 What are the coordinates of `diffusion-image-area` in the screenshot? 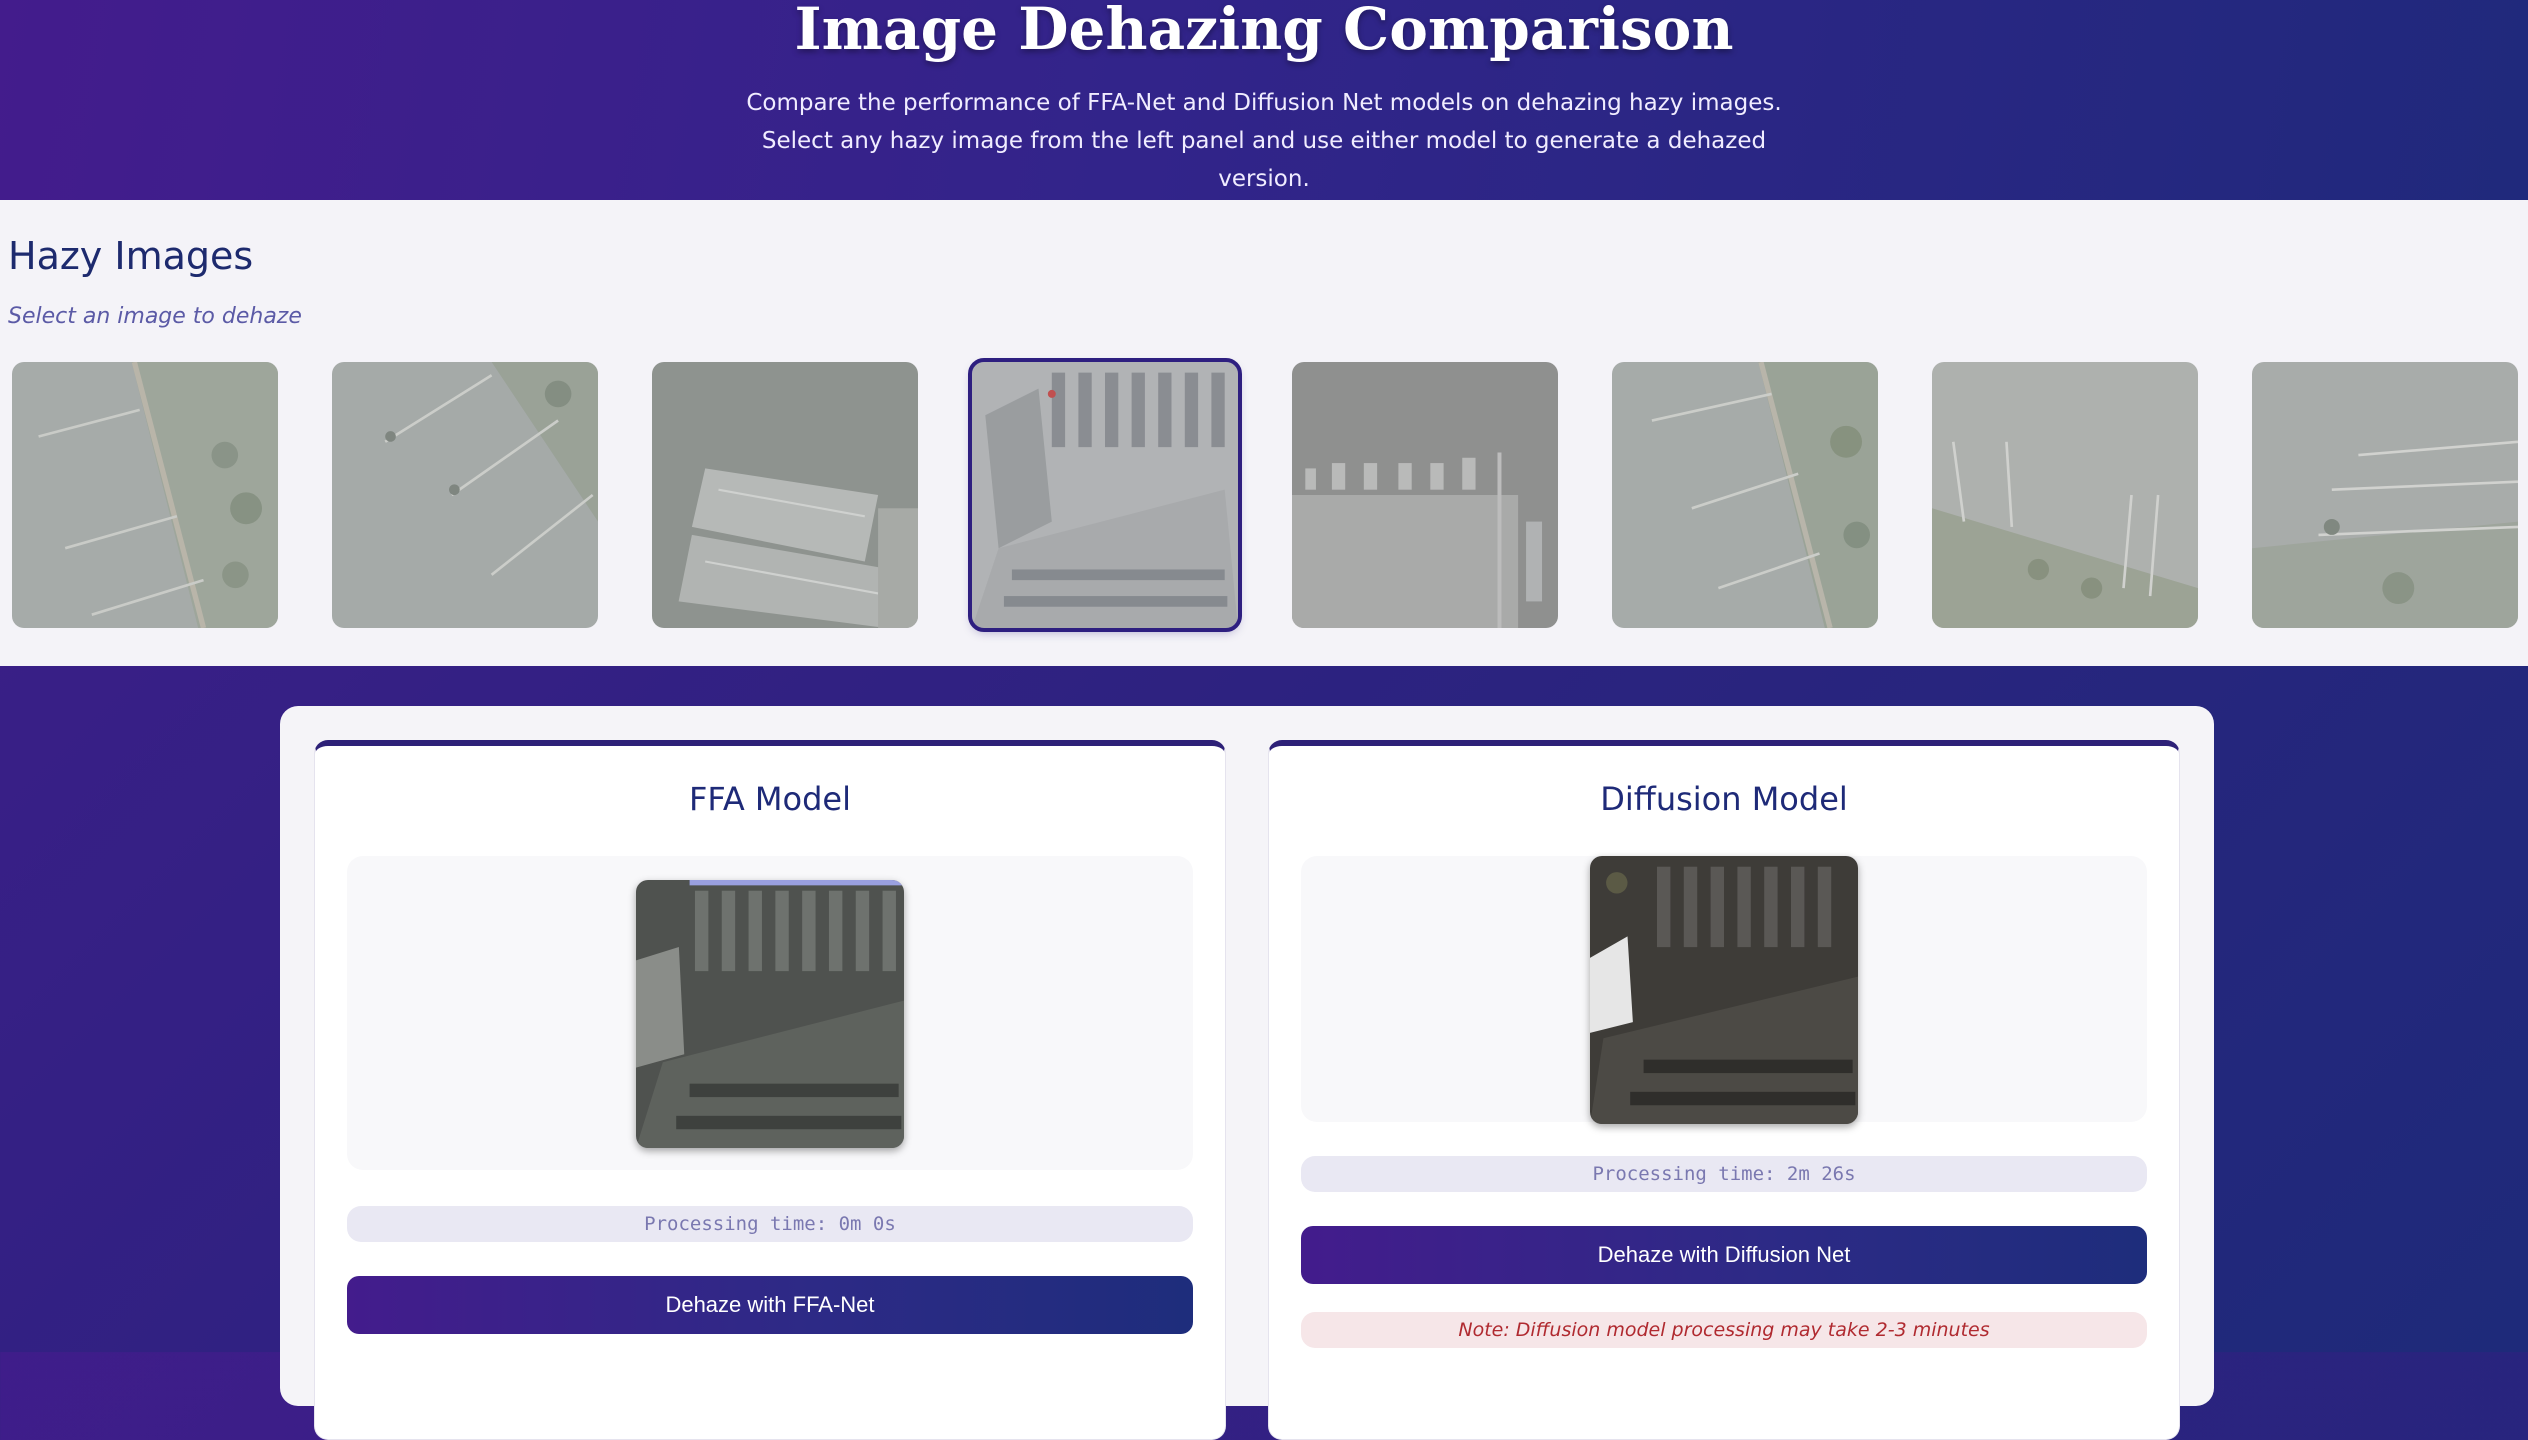 It's located at (1724, 990).